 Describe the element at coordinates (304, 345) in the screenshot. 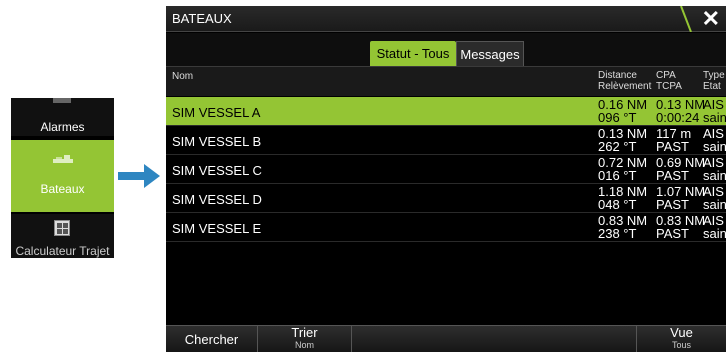

I see `sort-value: Nom` at that location.